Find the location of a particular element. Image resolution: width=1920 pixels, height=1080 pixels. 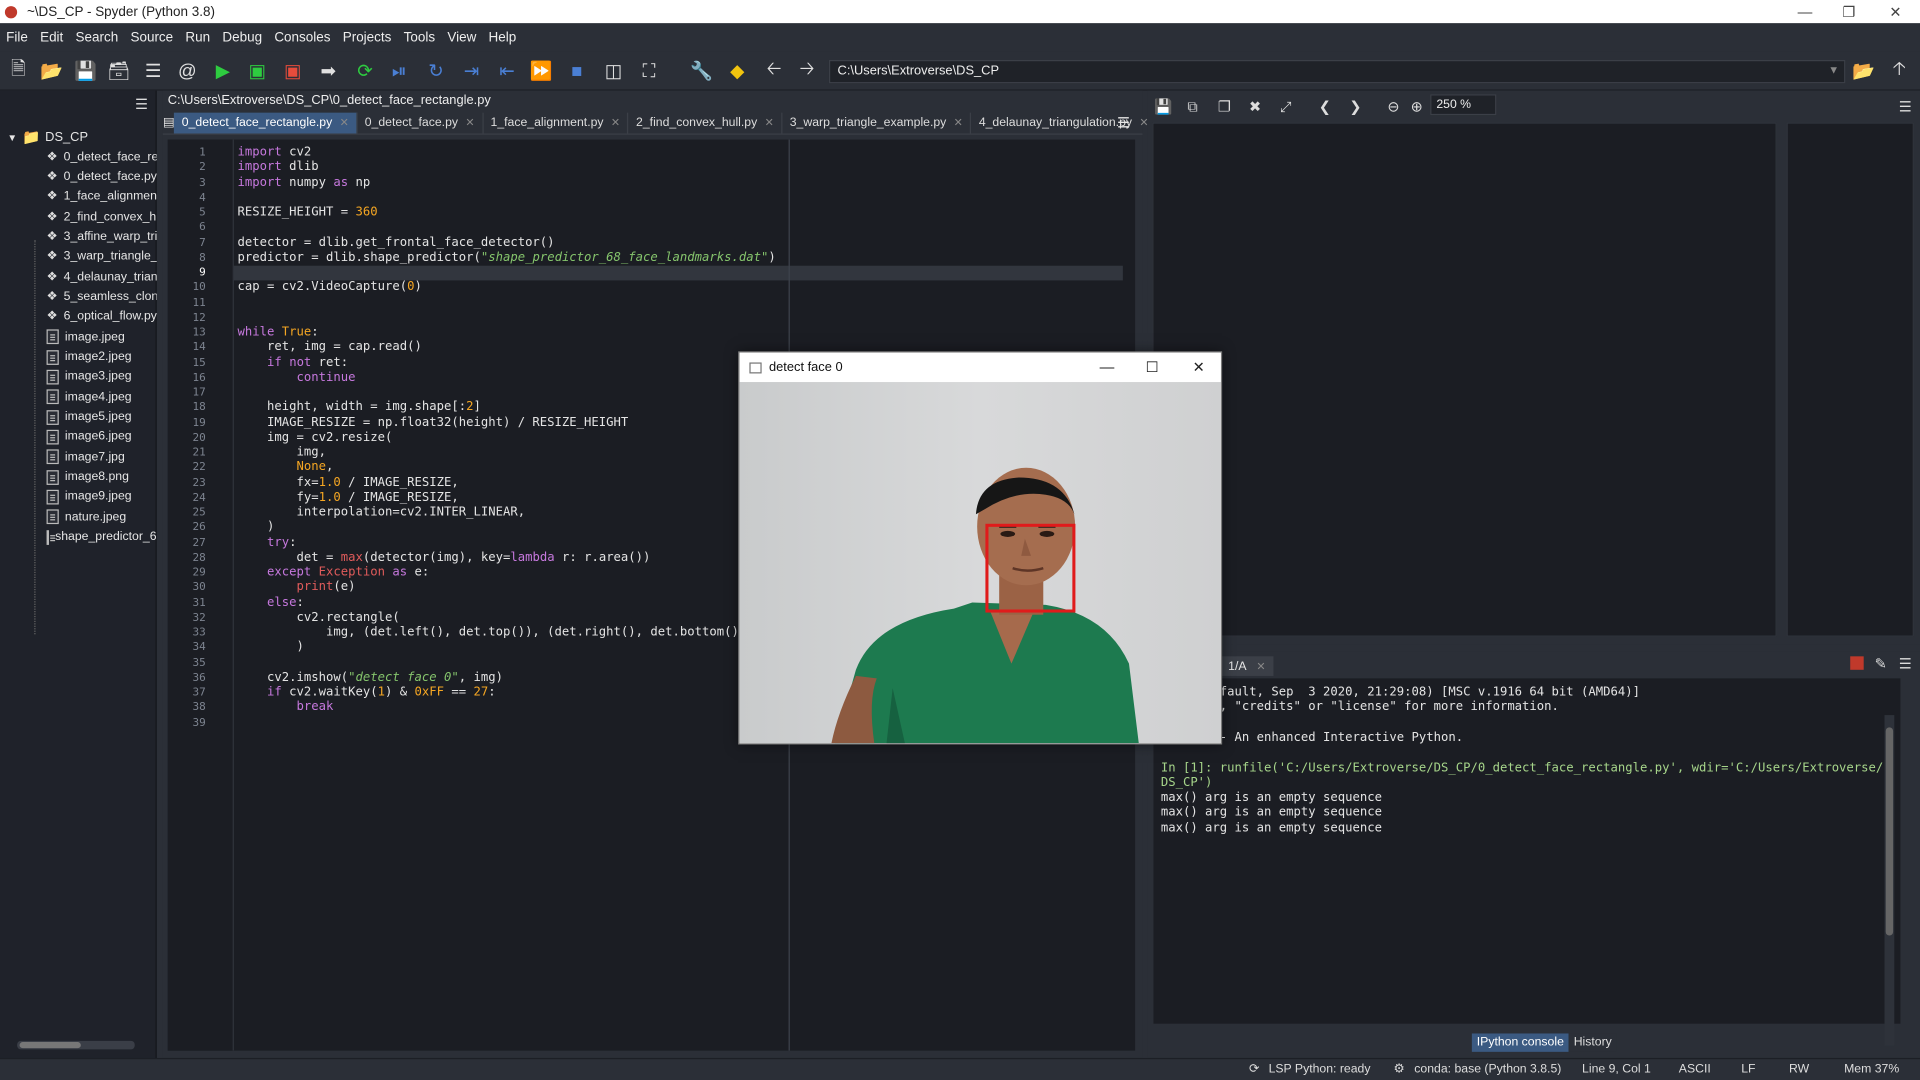

run-cell-advance-icon: ▣ is located at coordinates (292, 71).